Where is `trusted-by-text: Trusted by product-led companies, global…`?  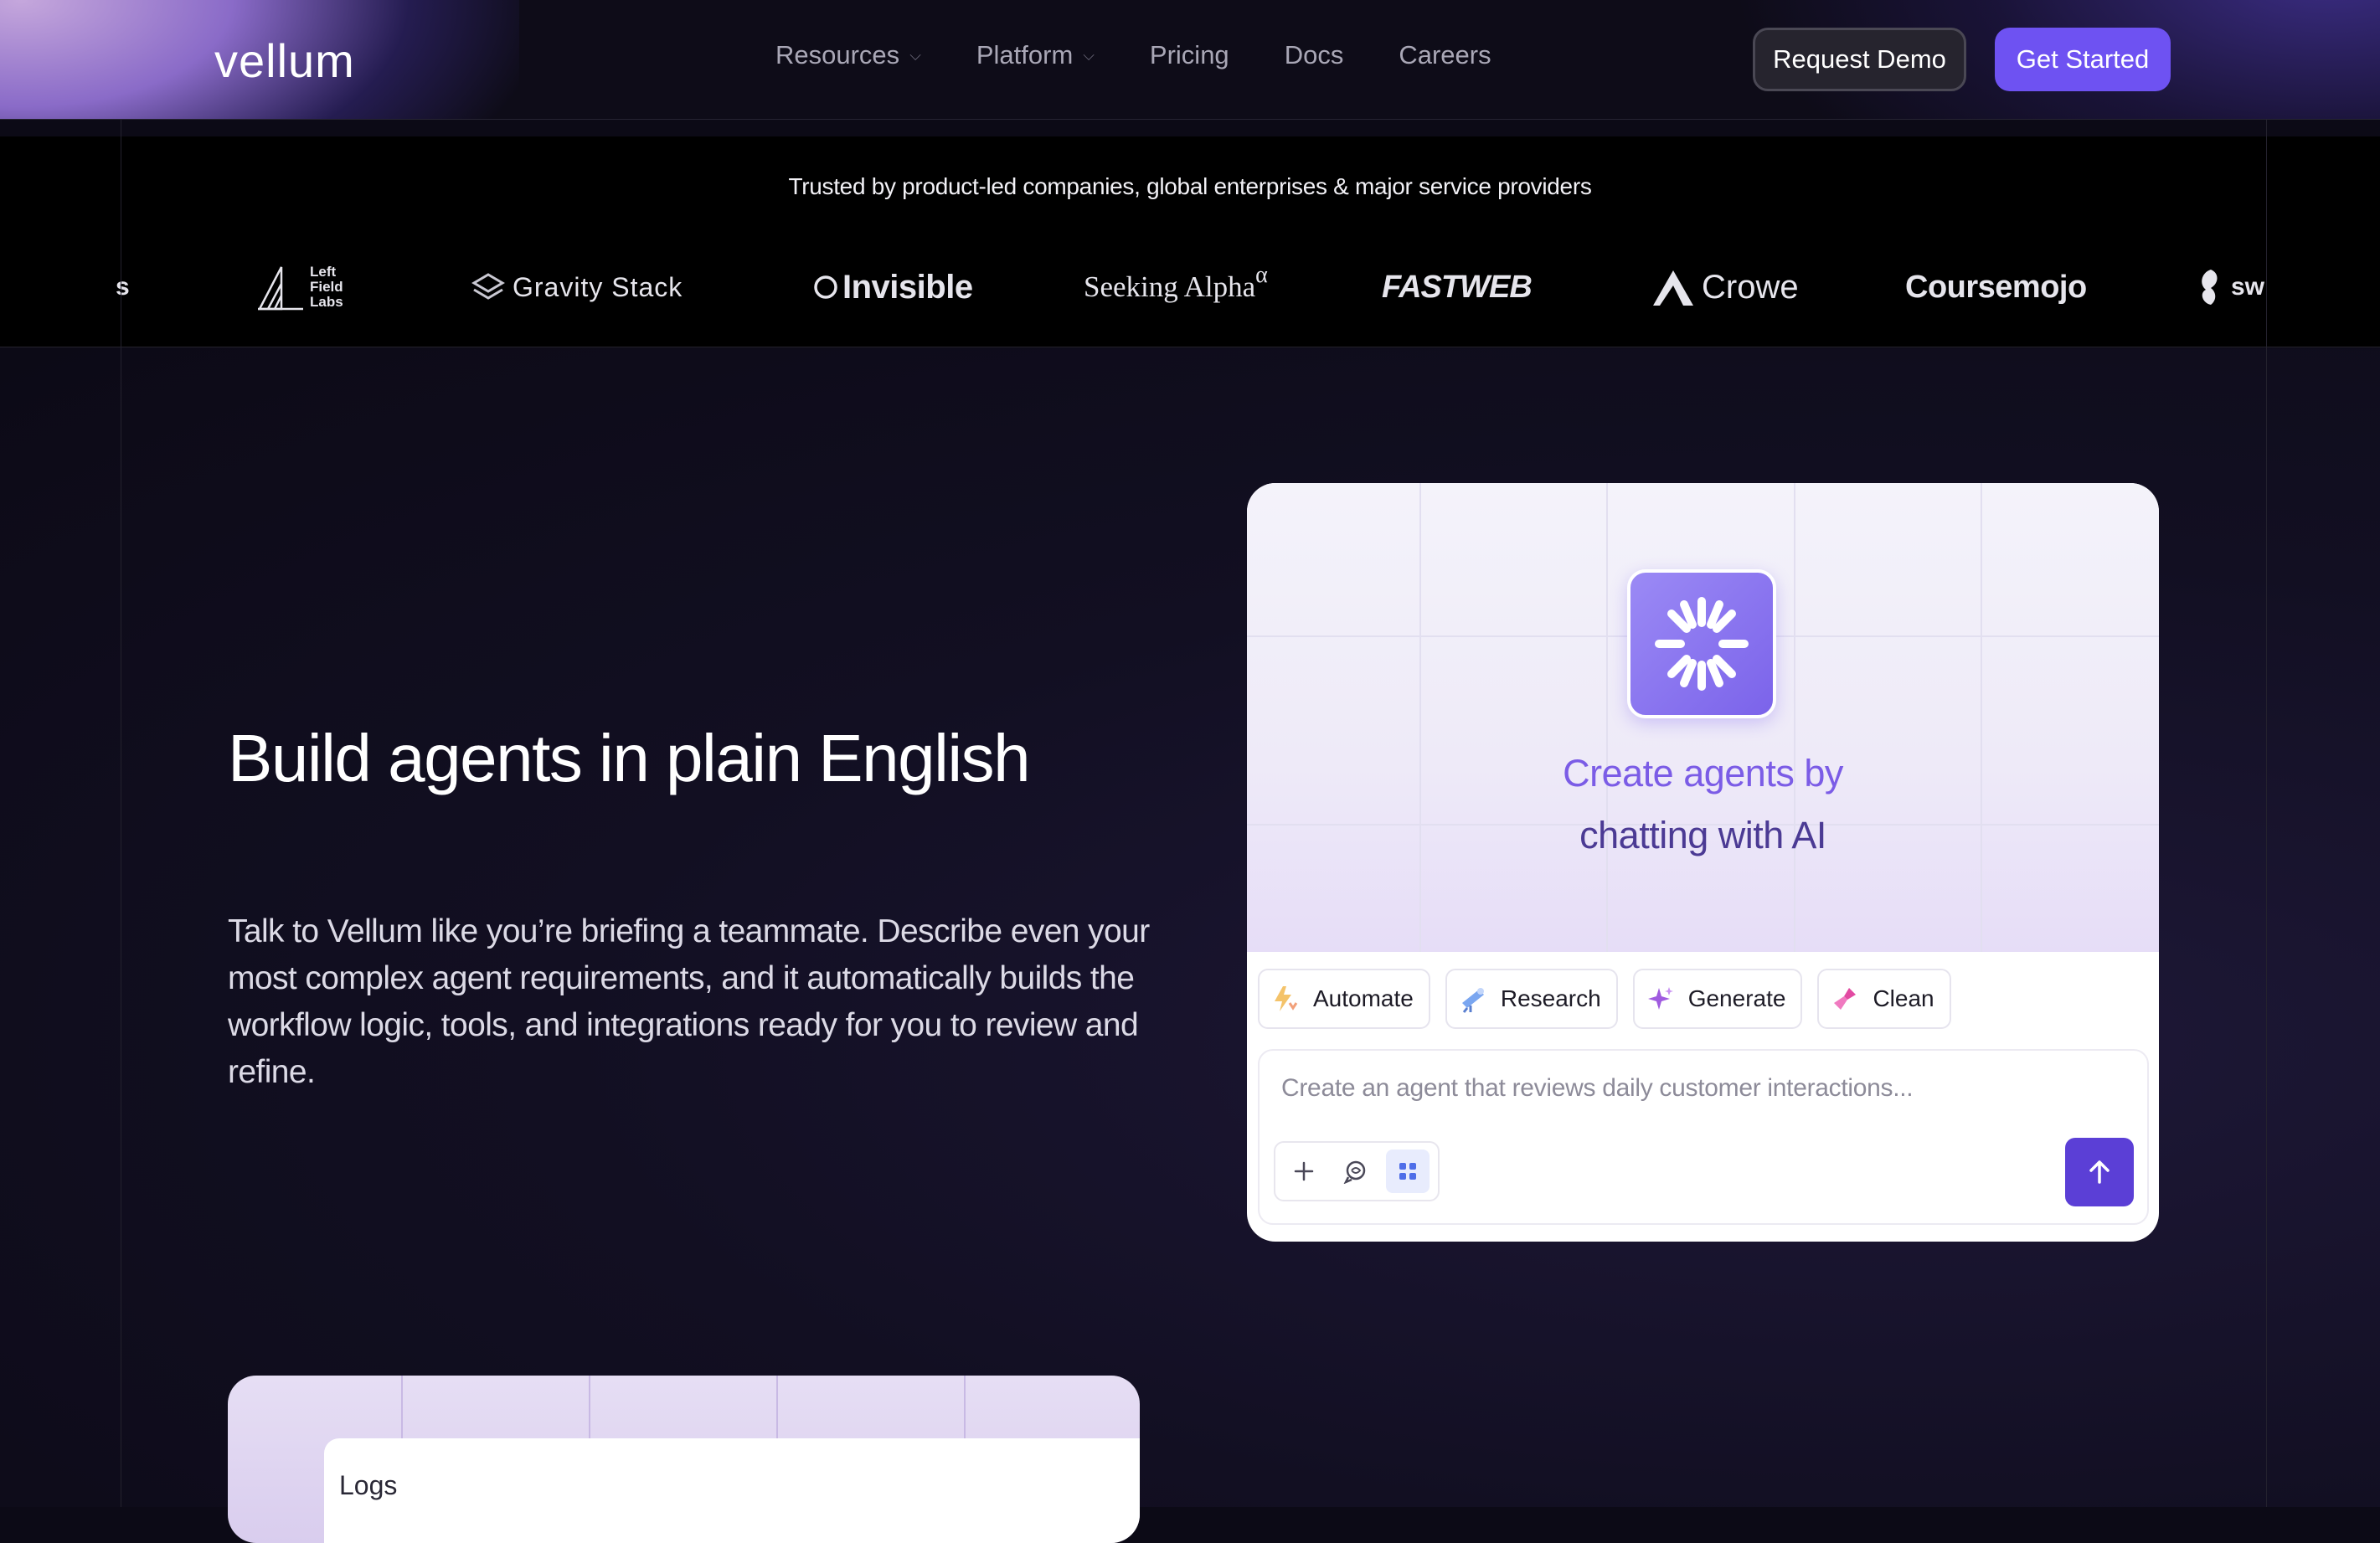
trusted-by-text: Trusted by product-led companies, global… is located at coordinates (1190, 186).